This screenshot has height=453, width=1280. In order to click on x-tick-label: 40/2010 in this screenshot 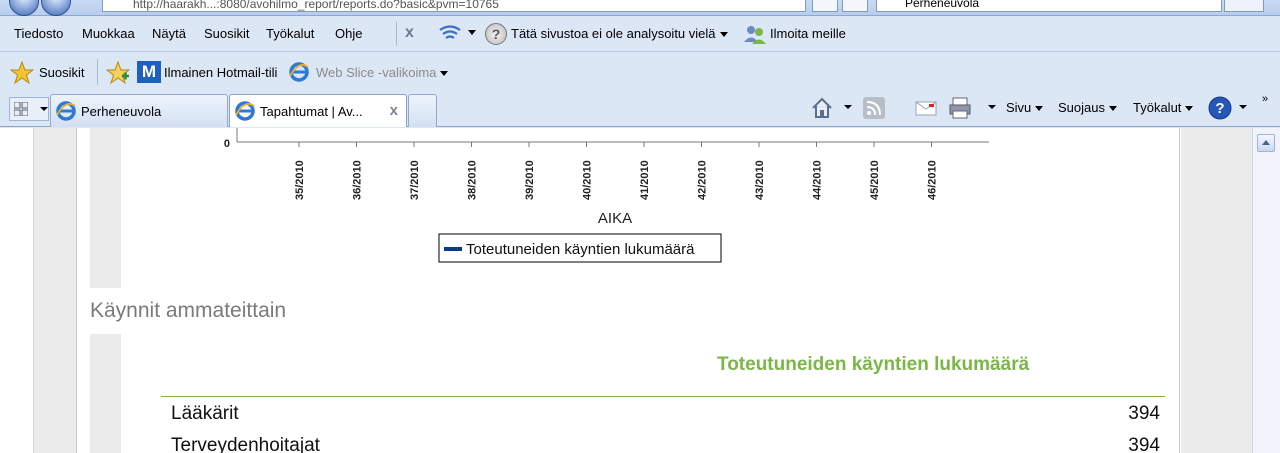, I will do `click(588, 180)`.